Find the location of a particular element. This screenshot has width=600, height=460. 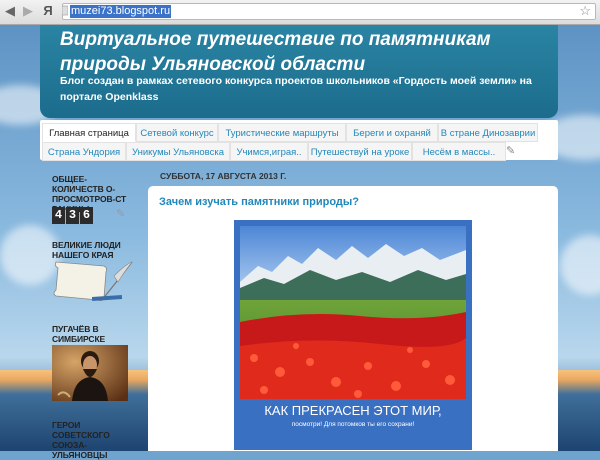

page-icon is located at coordinates (65, 10).